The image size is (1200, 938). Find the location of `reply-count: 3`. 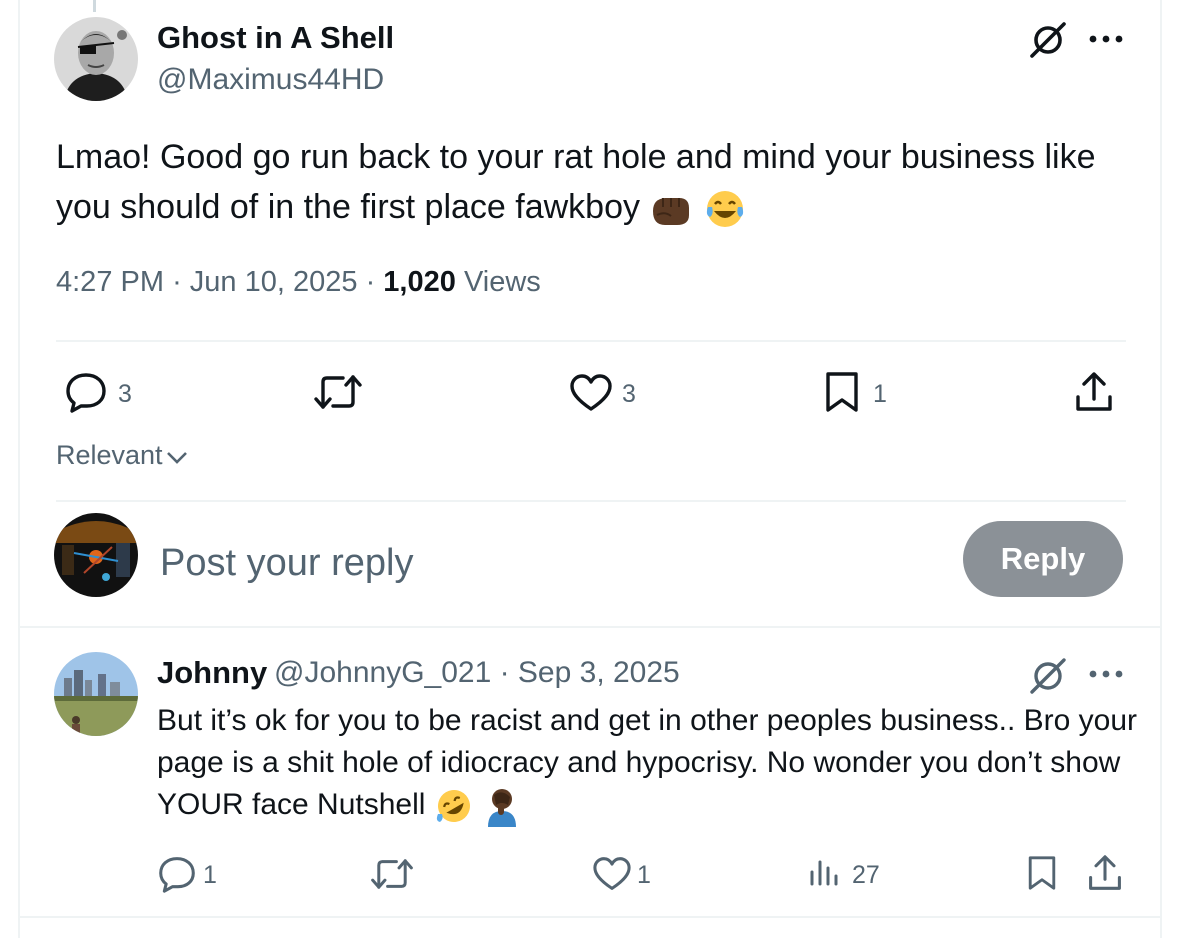

reply-count: 3 is located at coordinates (125, 394).